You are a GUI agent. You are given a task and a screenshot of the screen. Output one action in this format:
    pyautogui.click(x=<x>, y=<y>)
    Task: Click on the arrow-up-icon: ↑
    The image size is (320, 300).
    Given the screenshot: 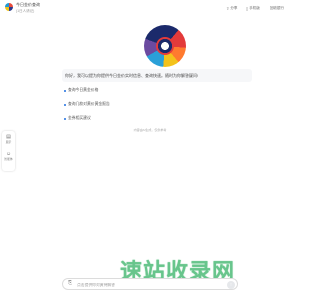 What is the action you would take?
    pyautogui.click(x=231, y=284)
    